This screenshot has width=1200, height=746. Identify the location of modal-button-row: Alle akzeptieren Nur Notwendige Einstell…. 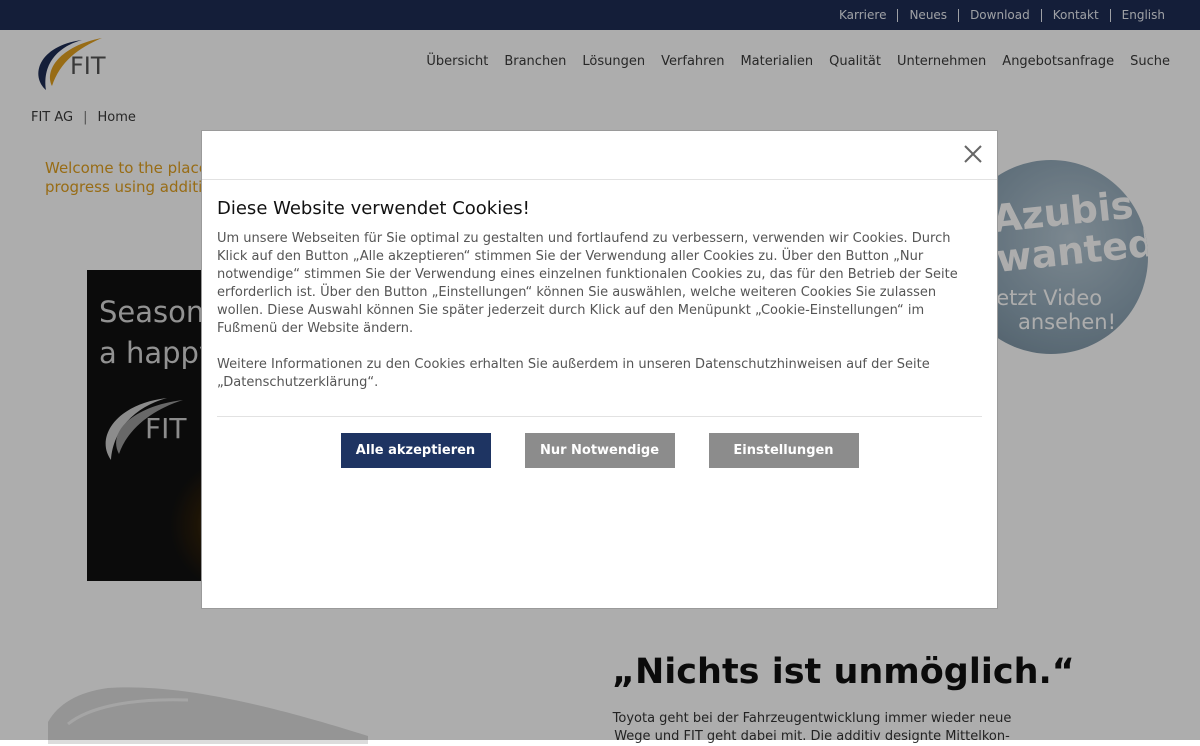
(599, 450).